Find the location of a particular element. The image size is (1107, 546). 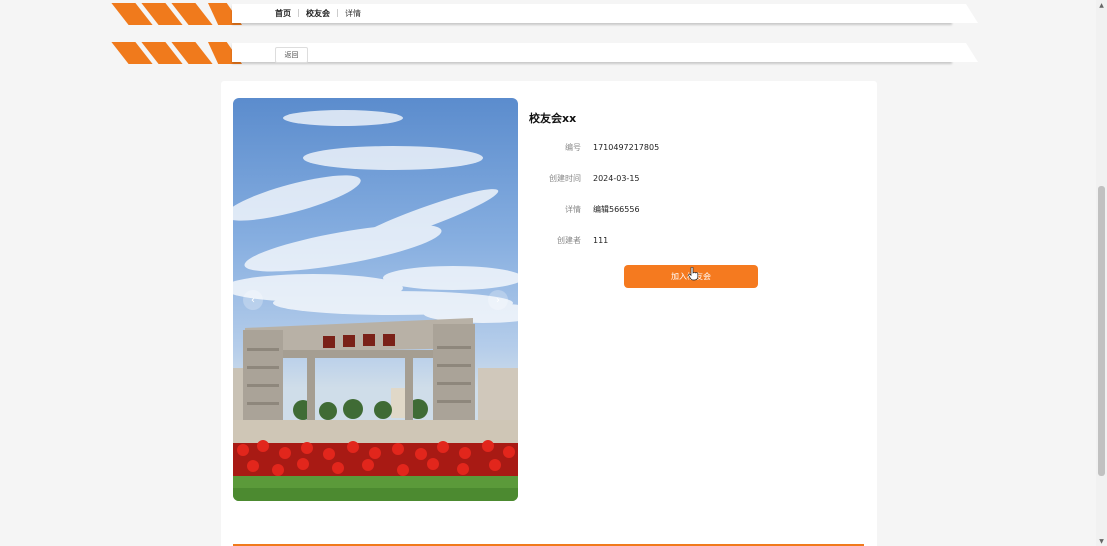

scroll-thumb is located at coordinates (1101, 331).